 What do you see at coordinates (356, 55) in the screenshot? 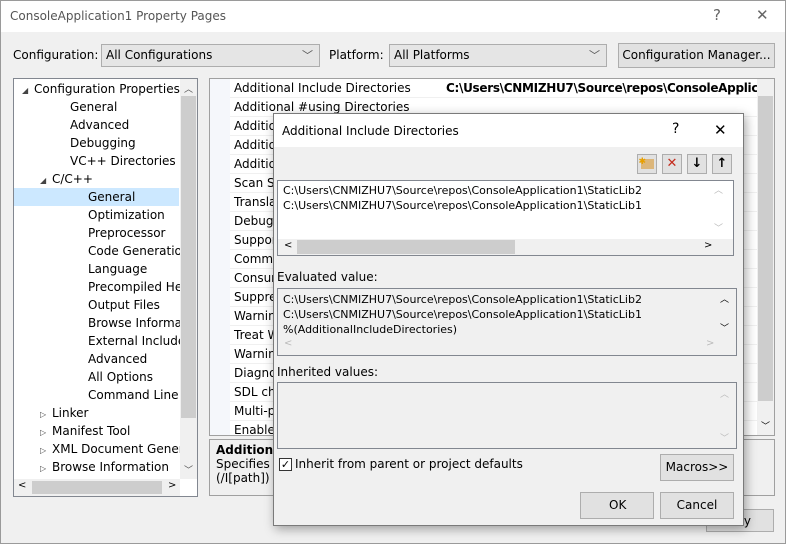
I see `platform-label: Platform:` at bounding box center [356, 55].